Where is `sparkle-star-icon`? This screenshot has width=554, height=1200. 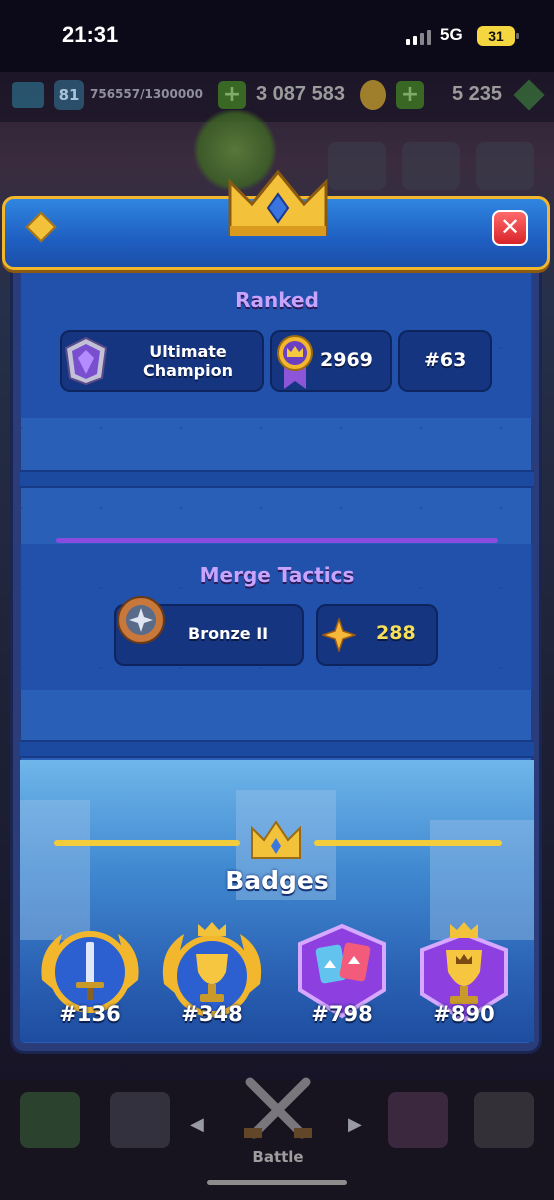
sparkle-star-icon is located at coordinates (339, 635).